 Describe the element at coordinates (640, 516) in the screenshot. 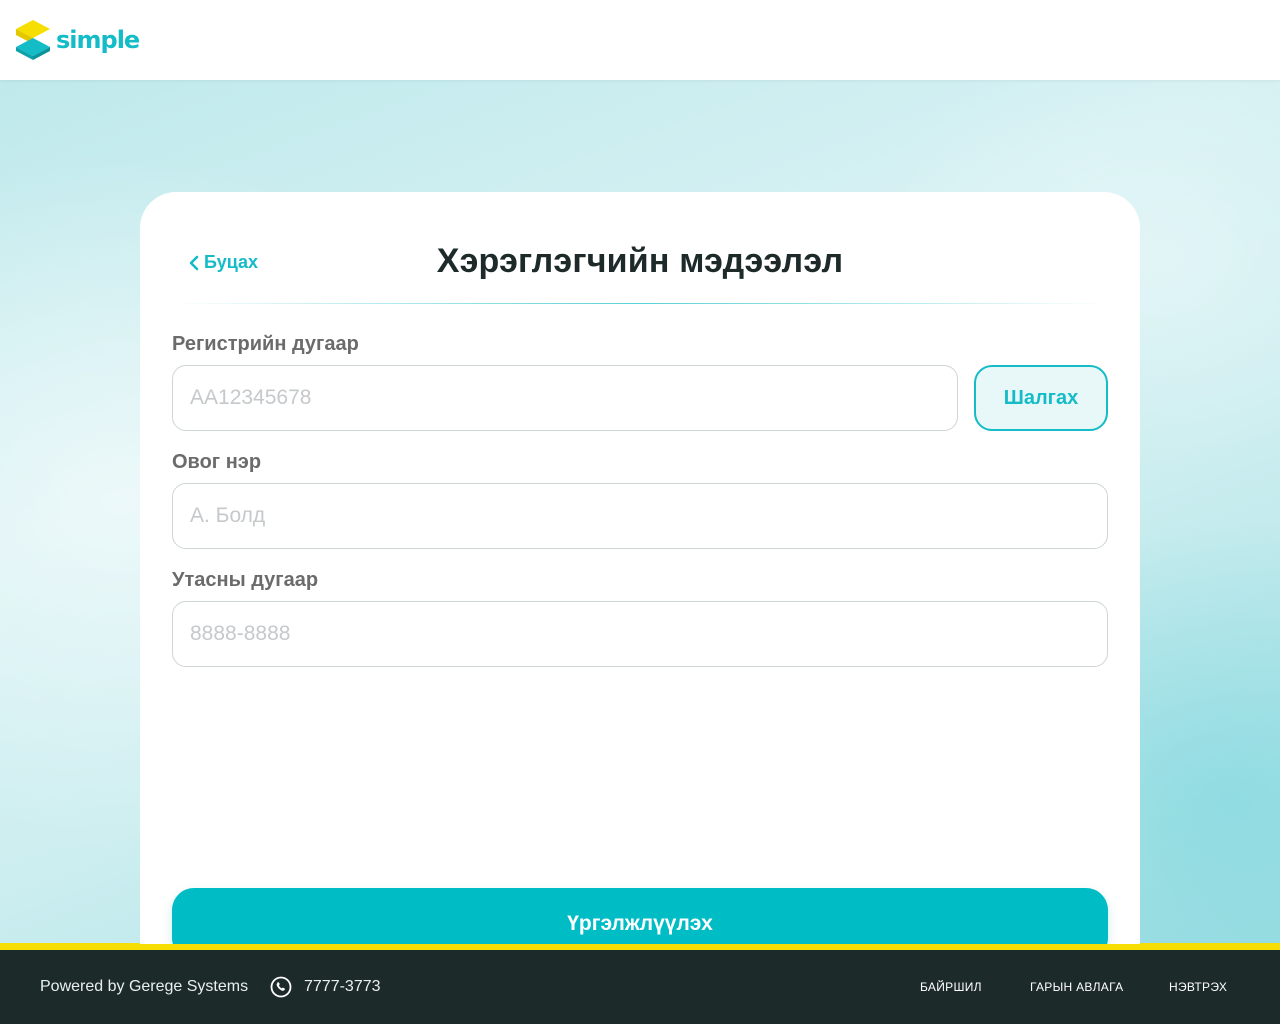

I see `full-name-input` at that location.